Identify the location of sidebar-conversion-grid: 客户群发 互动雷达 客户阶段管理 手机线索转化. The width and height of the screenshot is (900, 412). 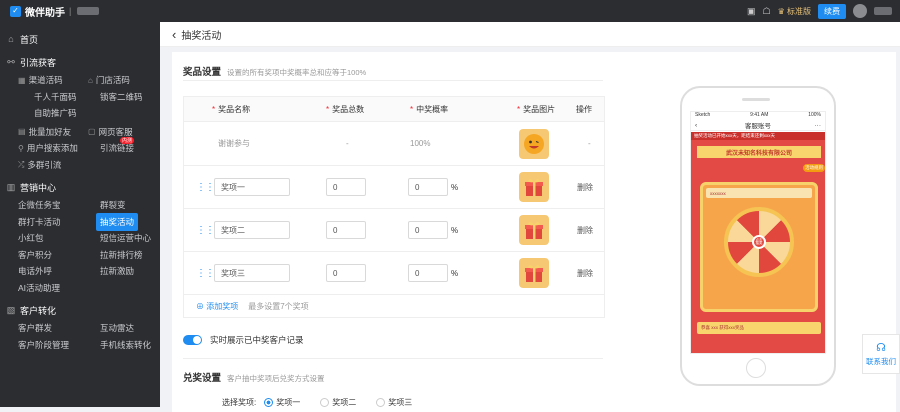
(80, 336).